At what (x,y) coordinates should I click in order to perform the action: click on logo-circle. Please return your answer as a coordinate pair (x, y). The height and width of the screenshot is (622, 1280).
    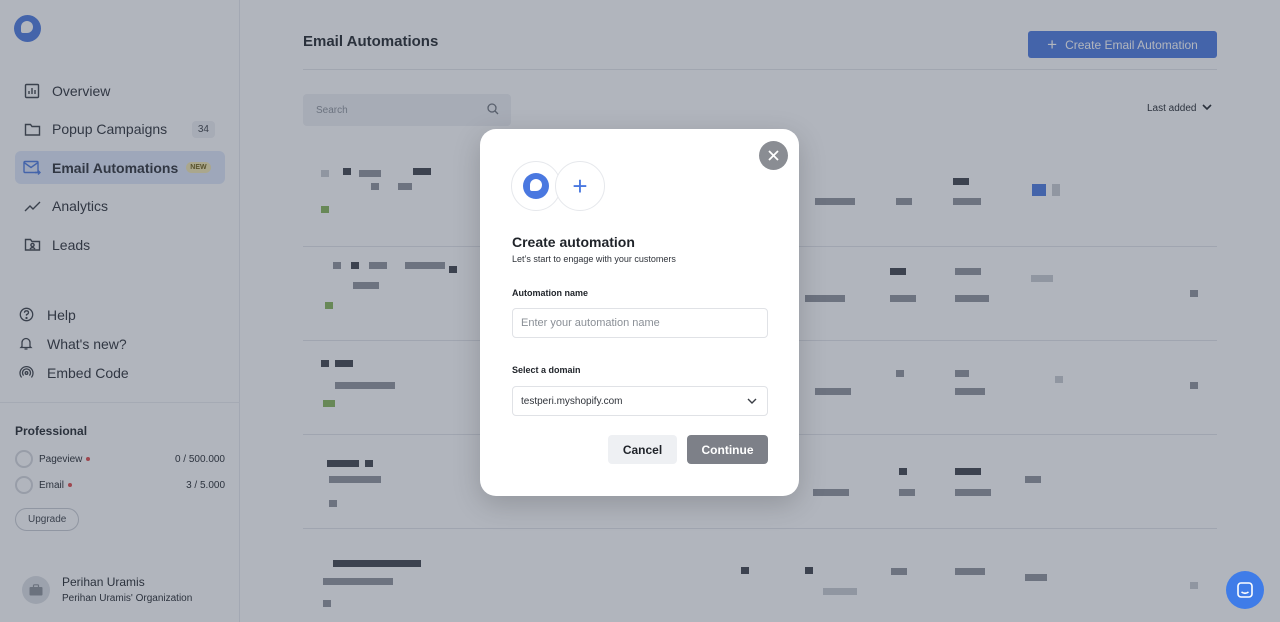
    Looking at the image, I should click on (536, 186).